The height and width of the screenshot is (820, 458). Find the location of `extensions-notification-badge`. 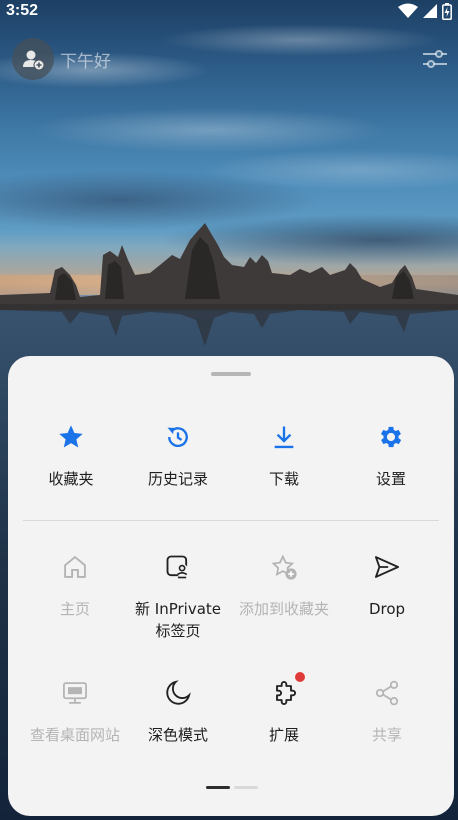

extensions-notification-badge is located at coordinates (300, 677).